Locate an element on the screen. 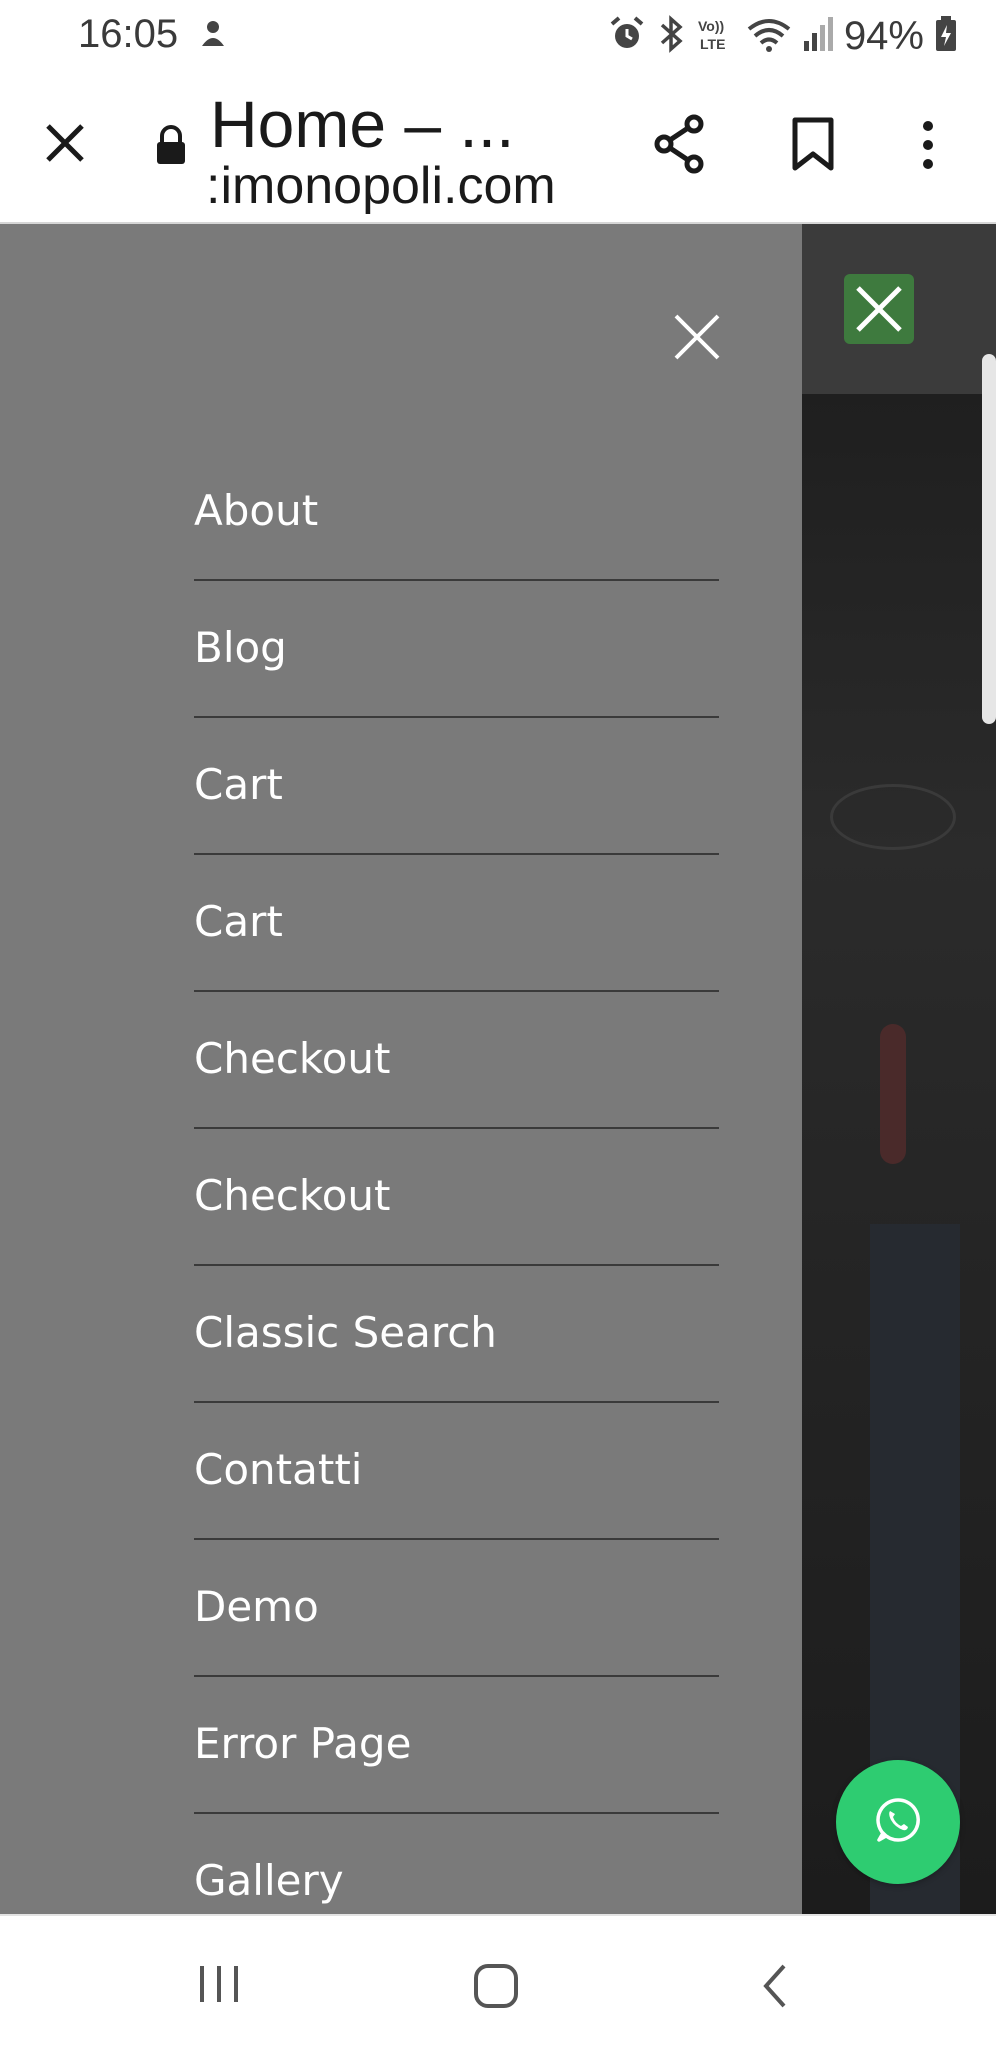 This screenshot has height=2050, width=996. lock-icon is located at coordinates (171, 147).